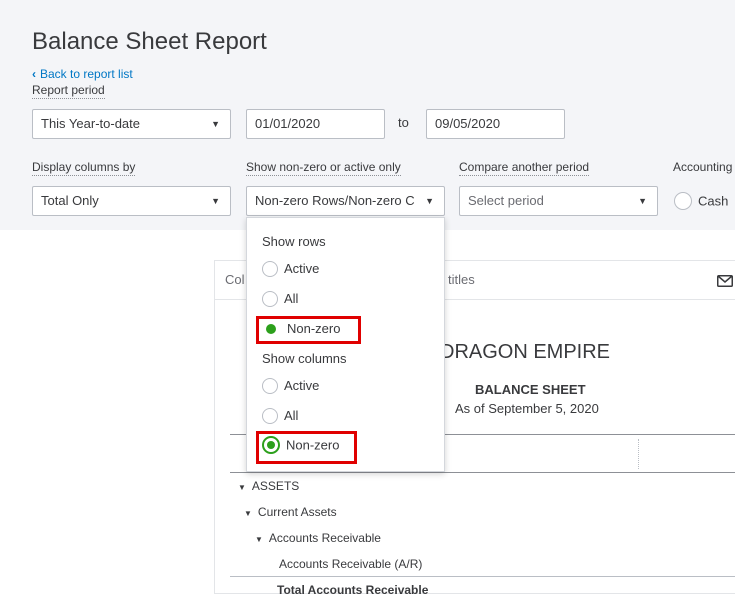  I want to click on non-zero-select: Non-zero Rows/Non-zero C ▼, so click(345, 201).